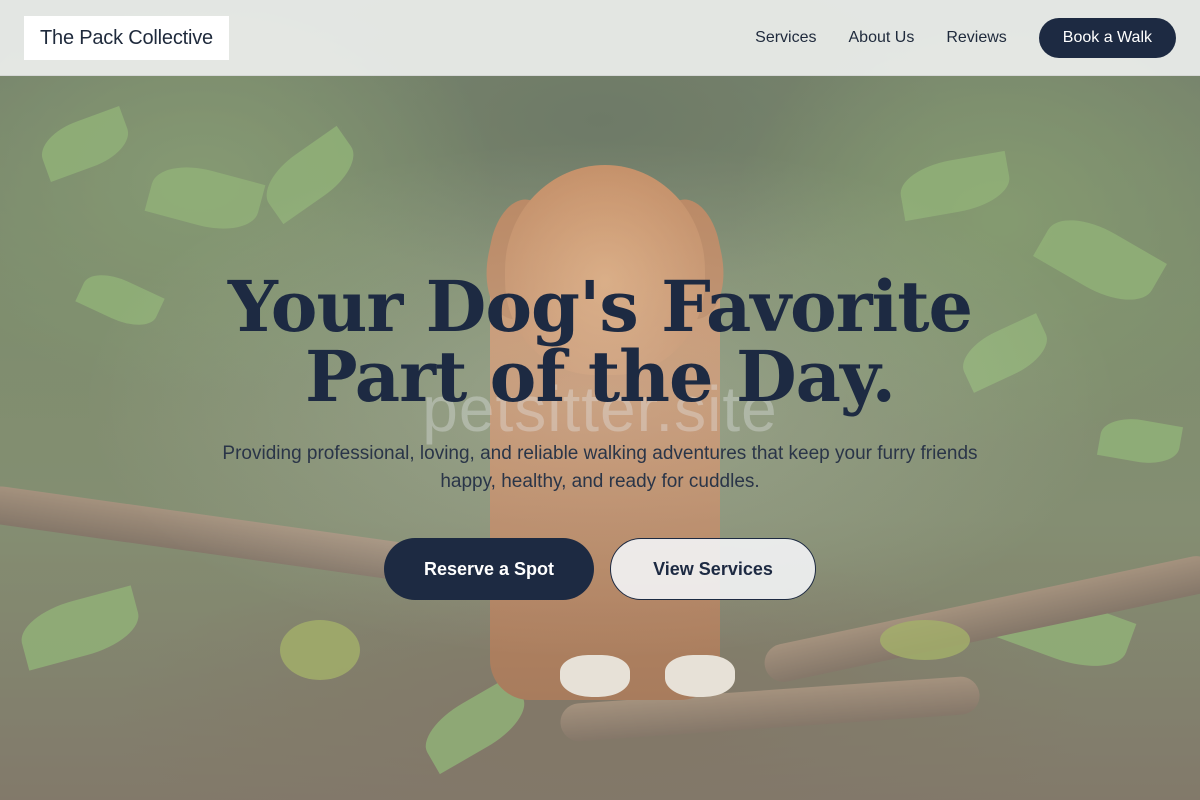 The height and width of the screenshot is (800, 1200). I want to click on book-a-walk-button: Book a Walk, so click(1107, 37).